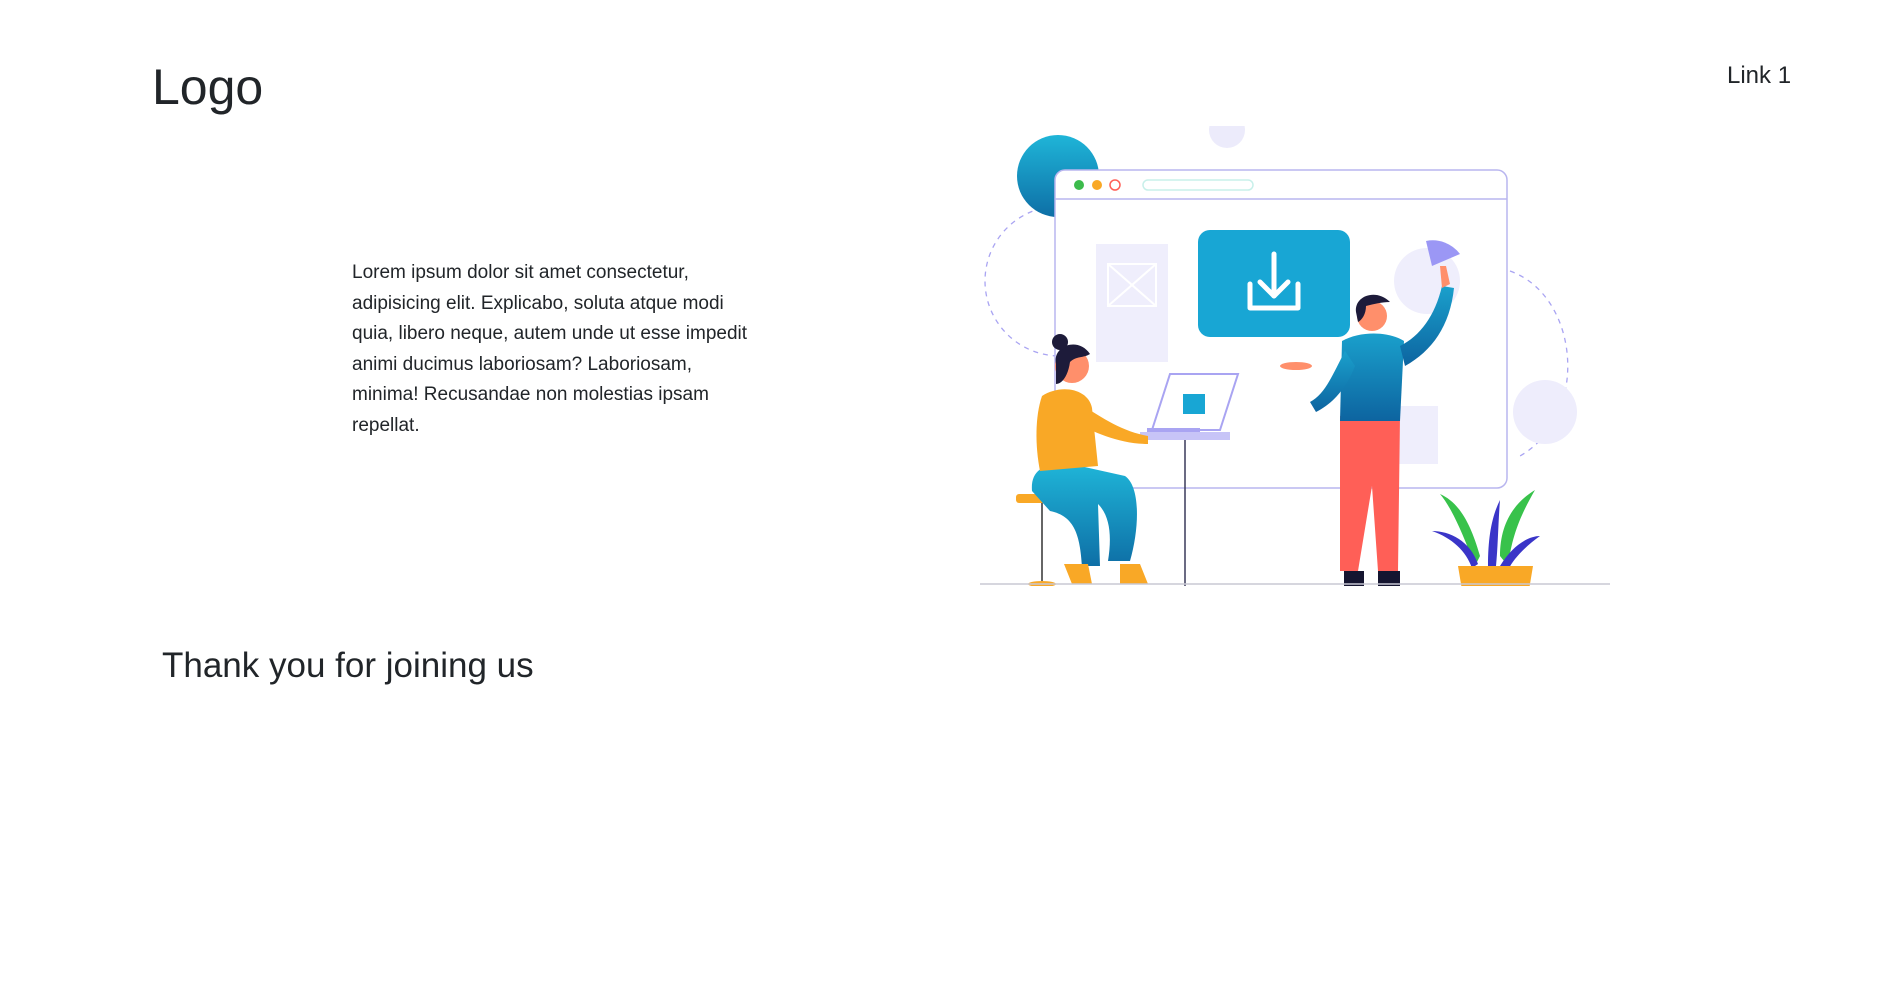 This screenshot has width=1898, height=983. I want to click on logo: Logo, so click(207, 87).